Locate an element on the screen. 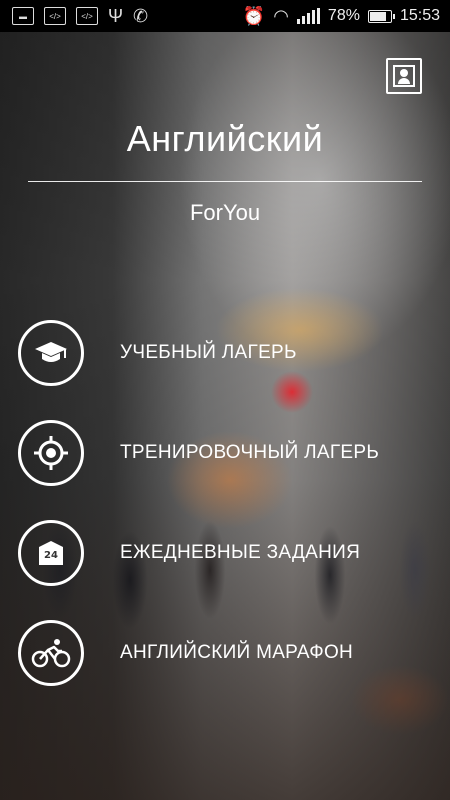 The width and height of the screenshot is (450, 800). menu-label: АНГЛИЙСКИЙ МАРАФОН is located at coordinates (237, 652).